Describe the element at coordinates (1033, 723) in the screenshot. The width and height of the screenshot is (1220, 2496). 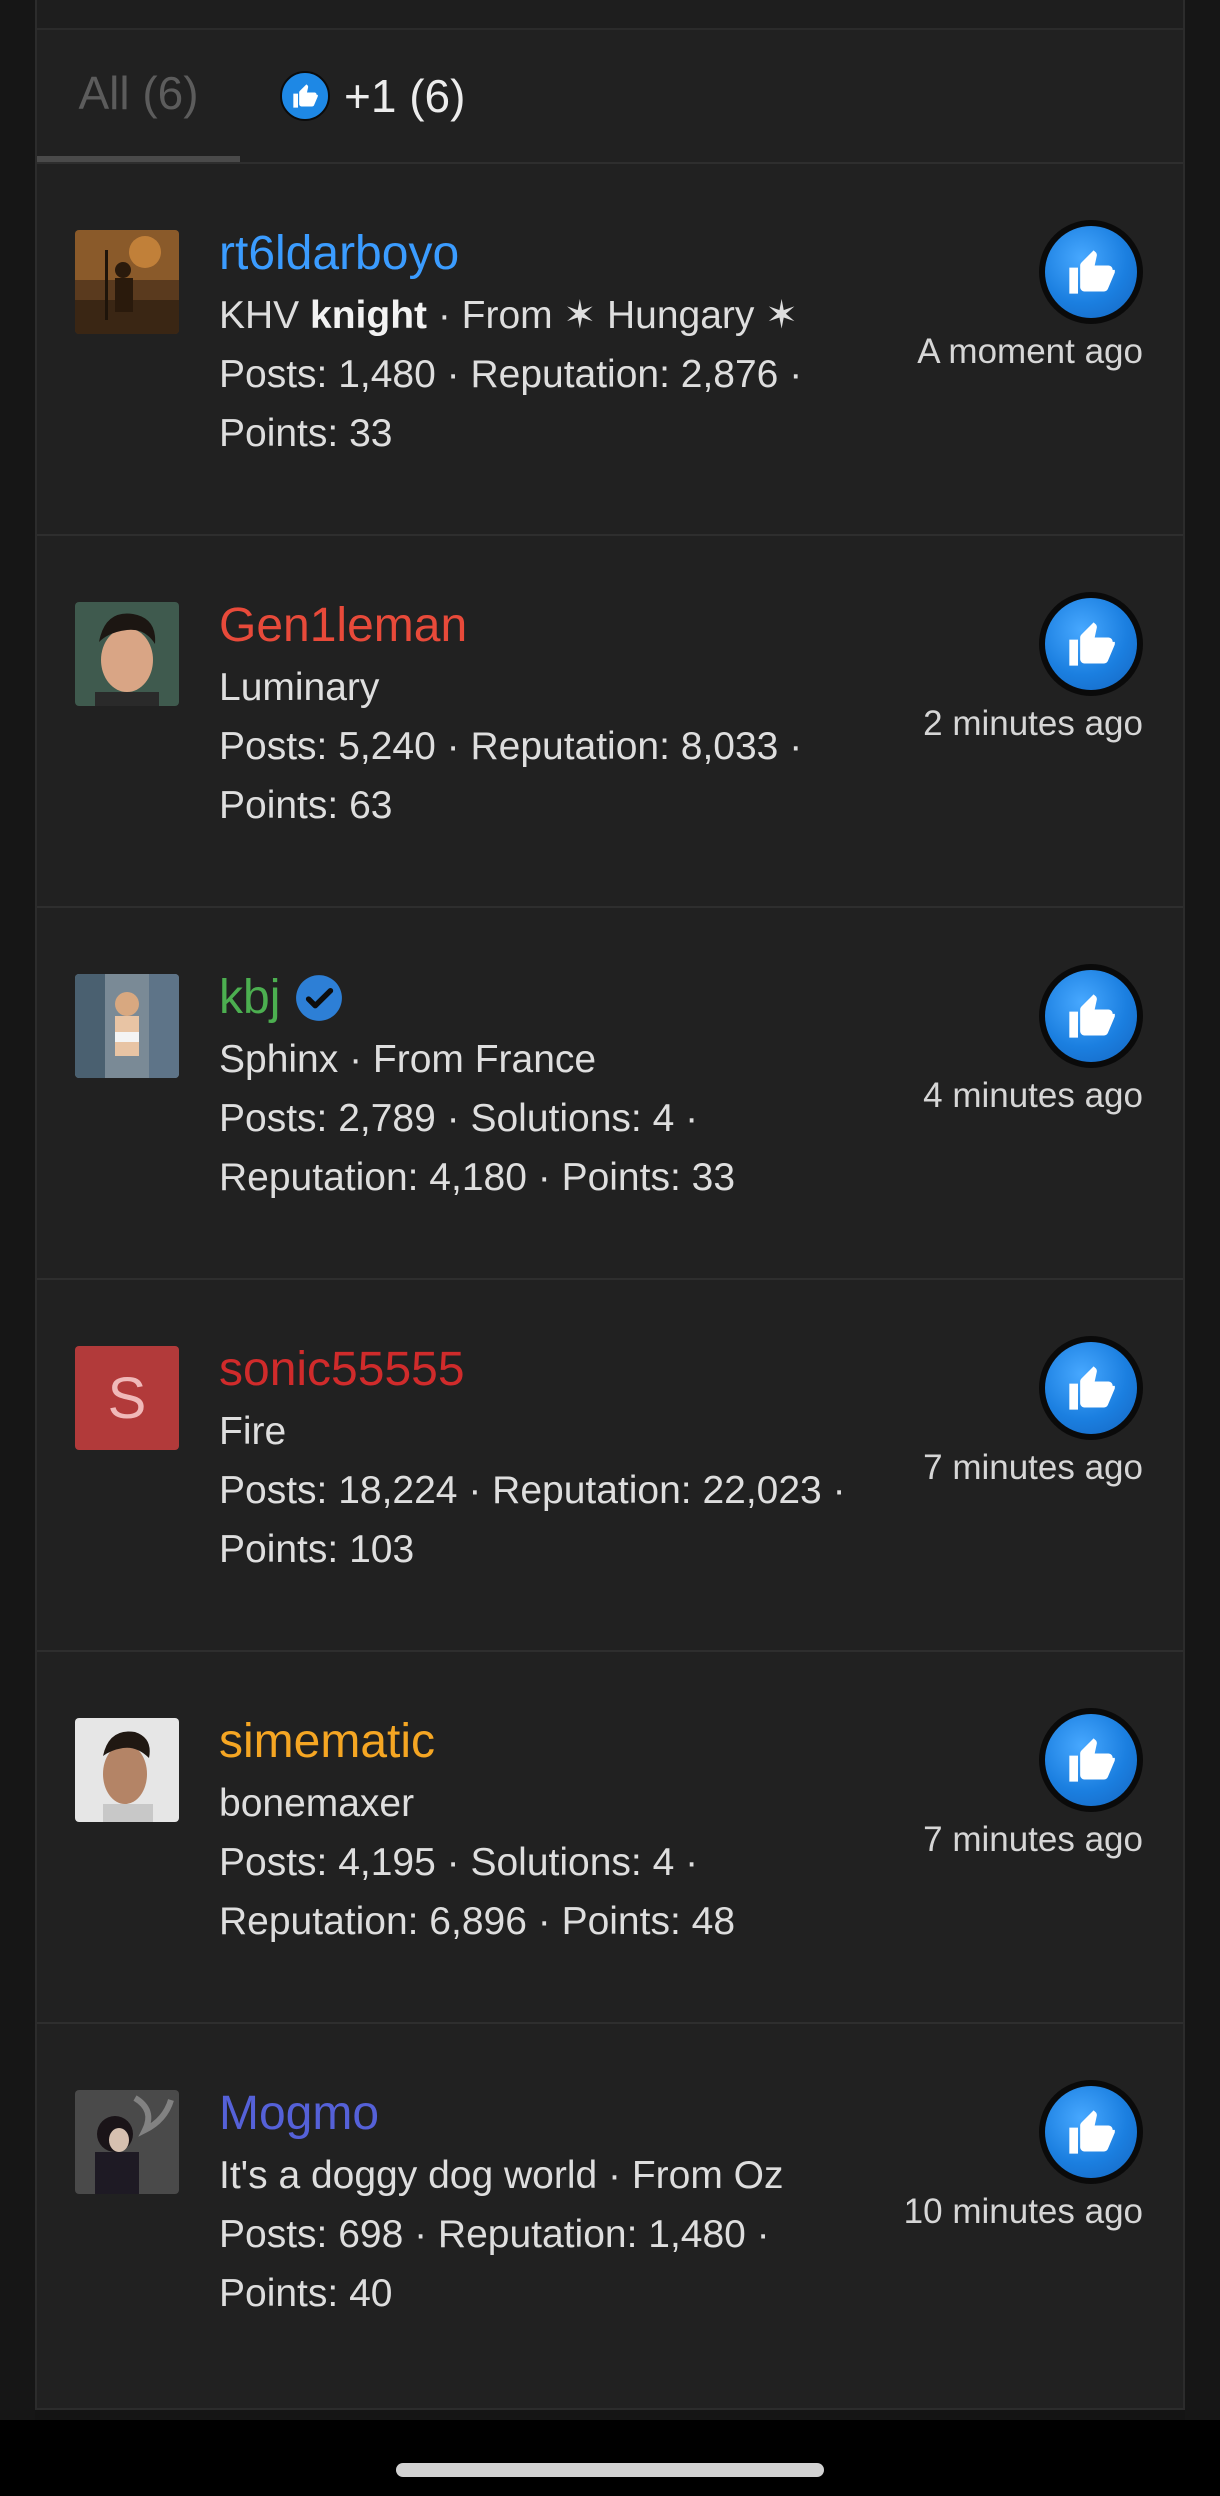
I see `reaction-time: 2 minutes ago` at that location.